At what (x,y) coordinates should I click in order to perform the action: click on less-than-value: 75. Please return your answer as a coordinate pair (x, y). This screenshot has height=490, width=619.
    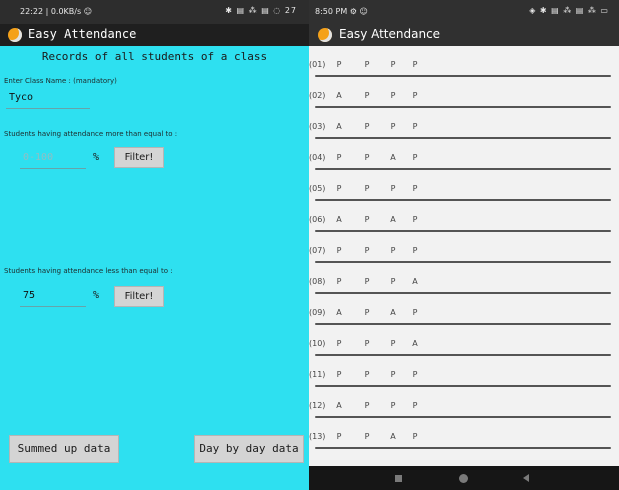
    Looking at the image, I should click on (29, 295).